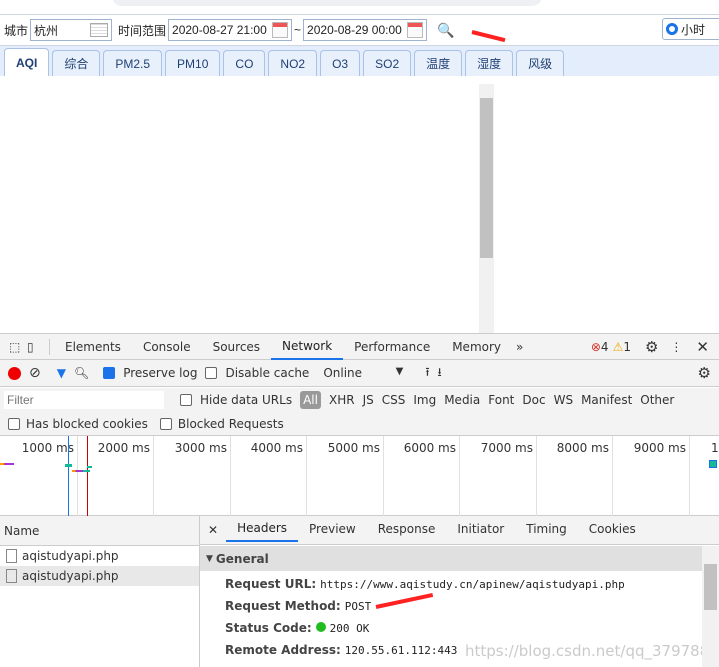 Image resolution: width=719 pixels, height=667 pixels. What do you see at coordinates (368, 400) in the screenshot?
I see `type-js: JS` at bounding box center [368, 400].